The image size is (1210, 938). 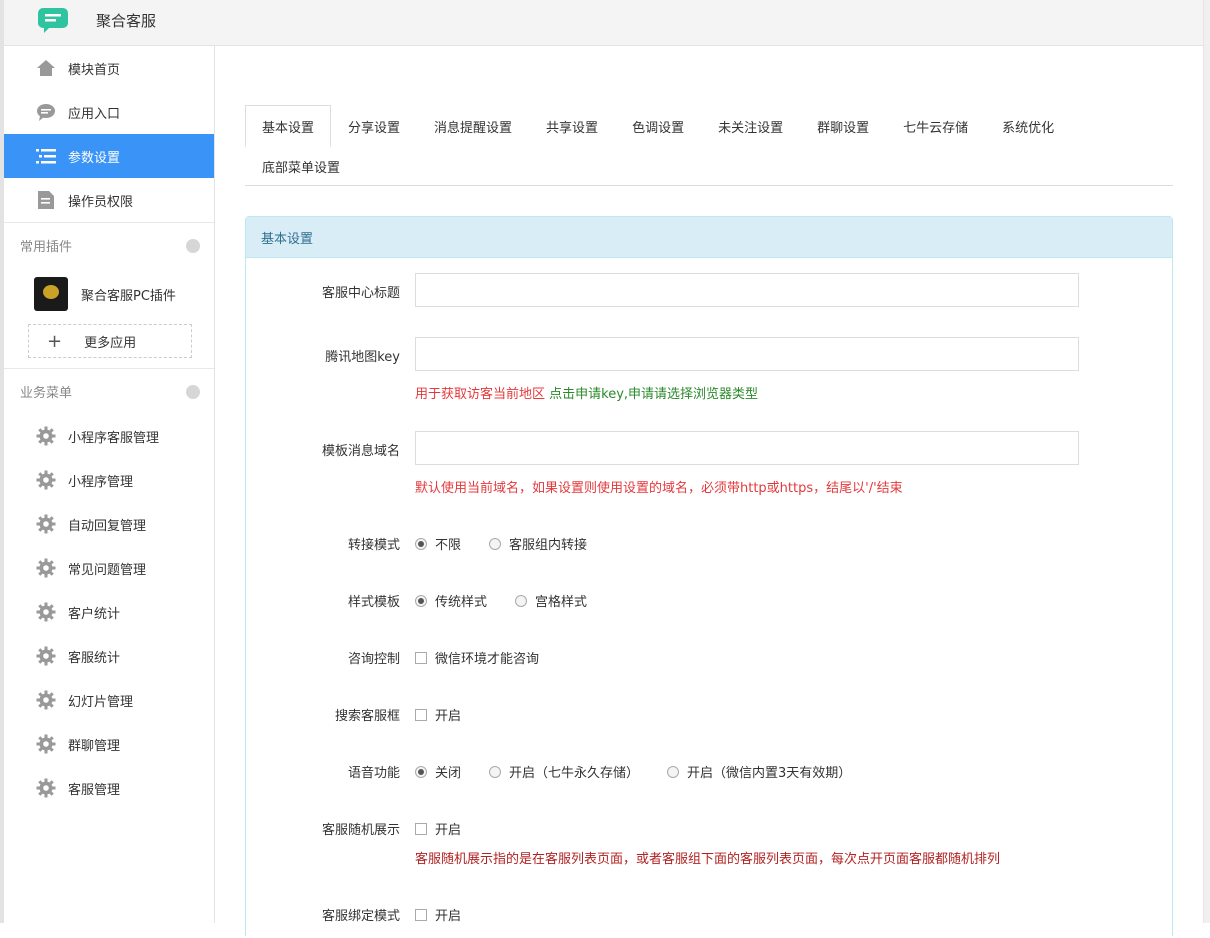 I want to click on plugin-thumbnail, so click(x=51, y=294).